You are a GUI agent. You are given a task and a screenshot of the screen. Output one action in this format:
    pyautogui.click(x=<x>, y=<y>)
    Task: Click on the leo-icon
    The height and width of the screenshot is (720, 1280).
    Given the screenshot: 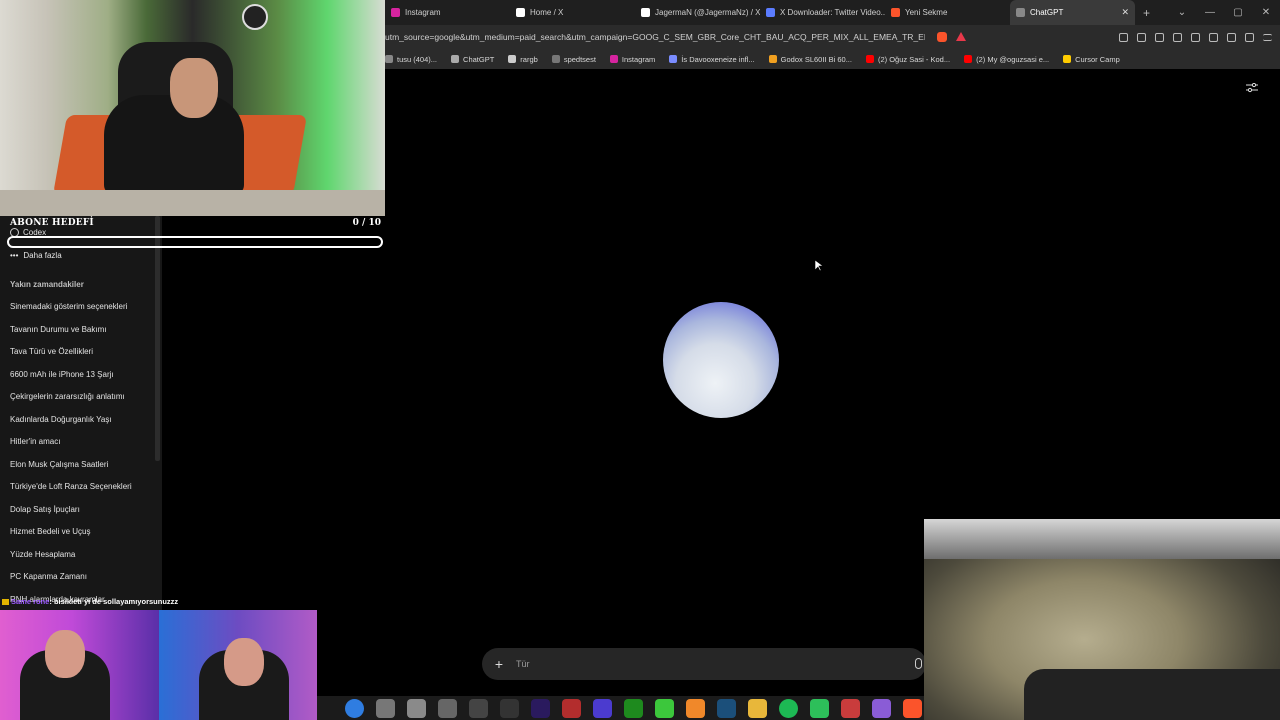 What is the action you would take?
    pyautogui.click(x=1231, y=37)
    